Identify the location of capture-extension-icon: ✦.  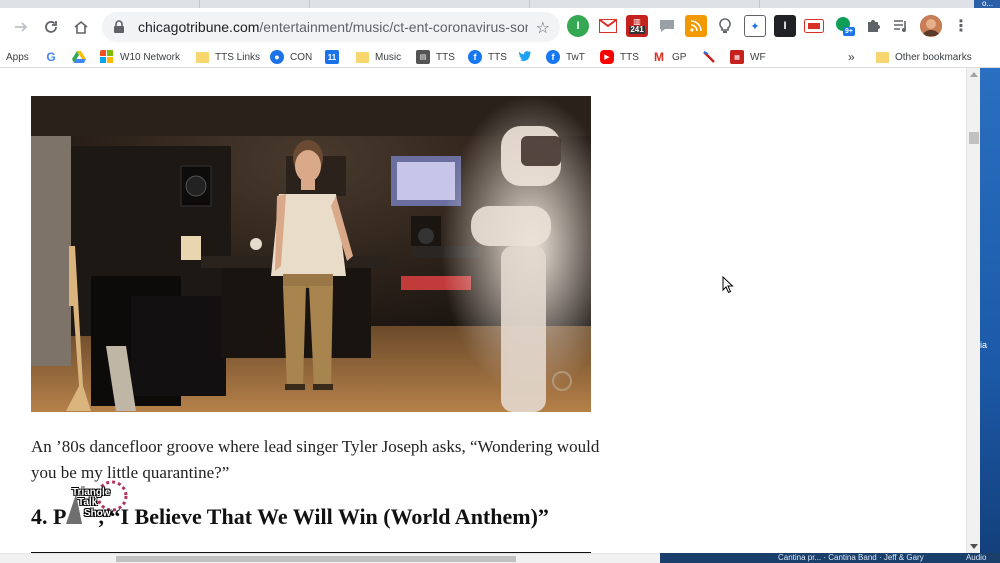
(755, 26).